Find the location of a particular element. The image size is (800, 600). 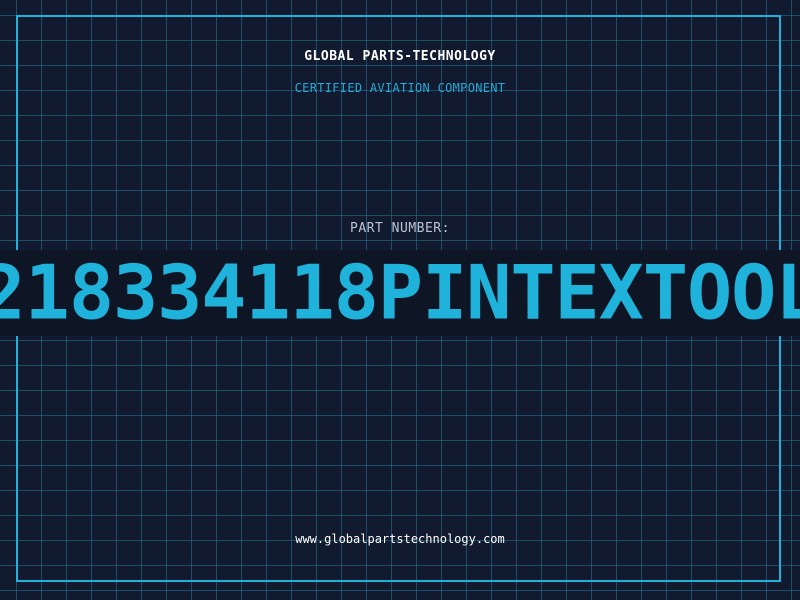

part-number-label: PART NUMBER: is located at coordinates (400, 228).